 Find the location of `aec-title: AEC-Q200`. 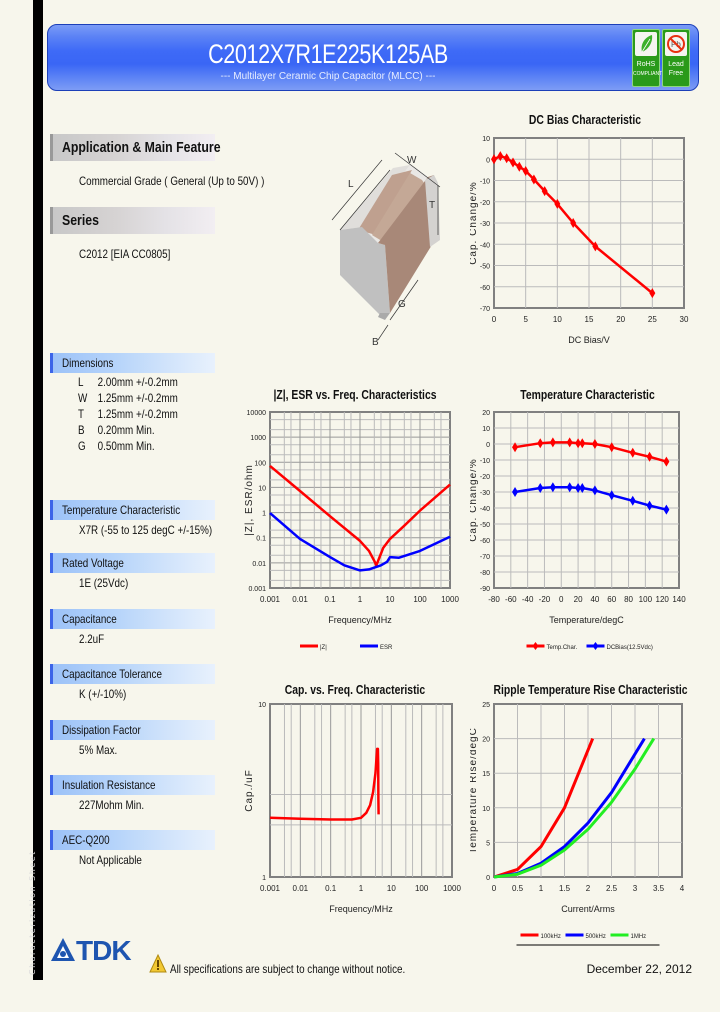

aec-title: AEC-Q200 is located at coordinates (86, 840).